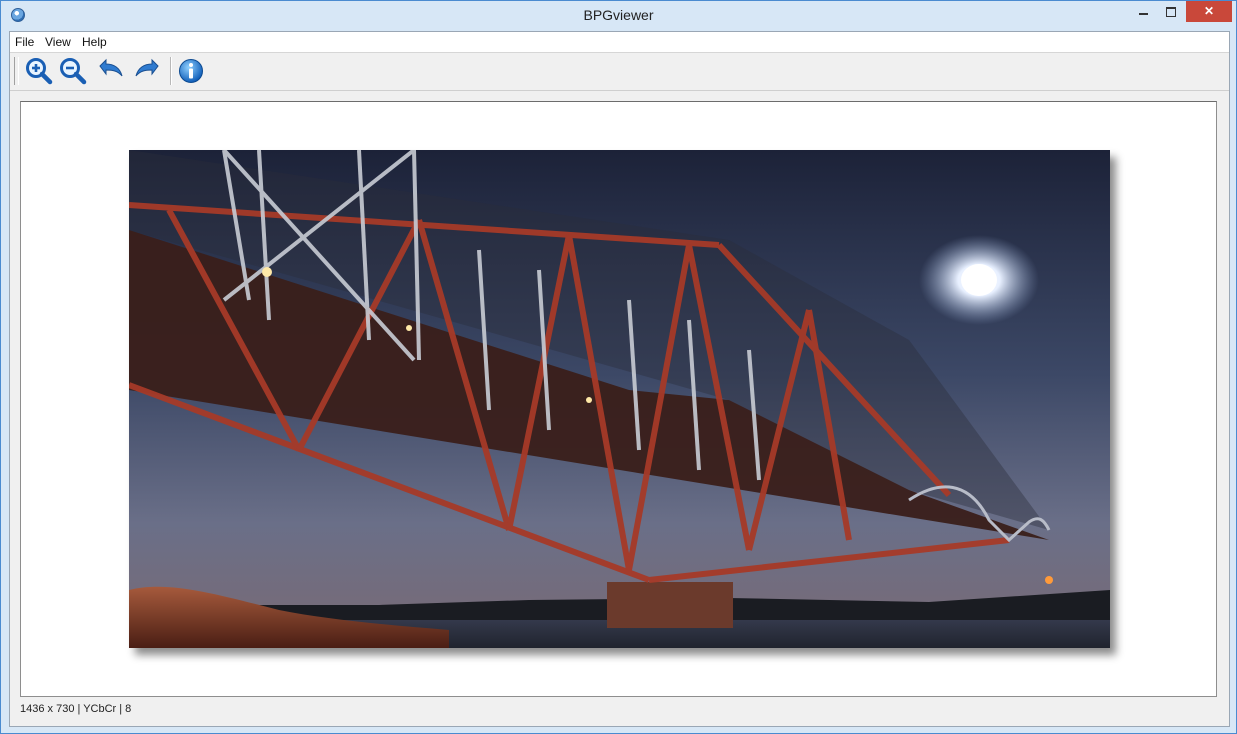  I want to click on zoom-out-button, so click(73, 71).